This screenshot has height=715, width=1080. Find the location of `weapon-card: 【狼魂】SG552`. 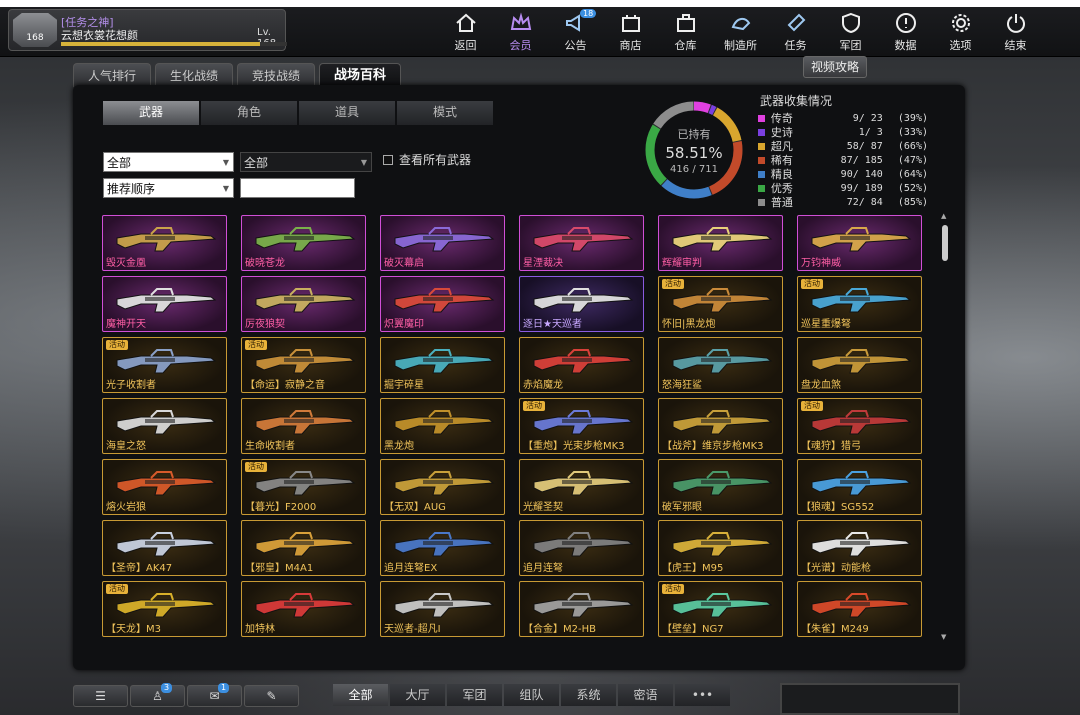

weapon-card: 【狼魂】SG552 is located at coordinates (859, 487).